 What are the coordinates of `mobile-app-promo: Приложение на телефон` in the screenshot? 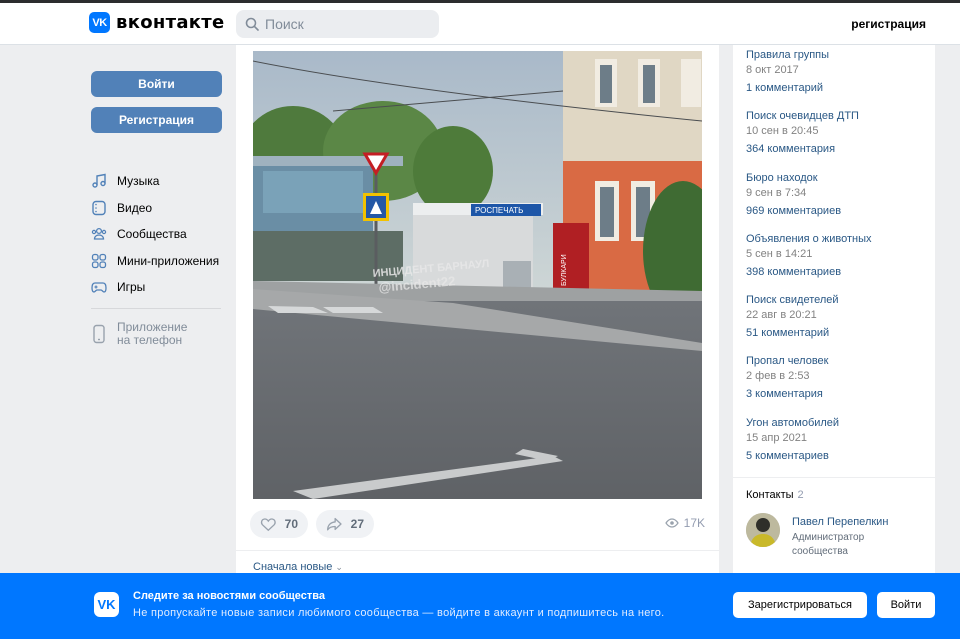 It's located at (144, 334).